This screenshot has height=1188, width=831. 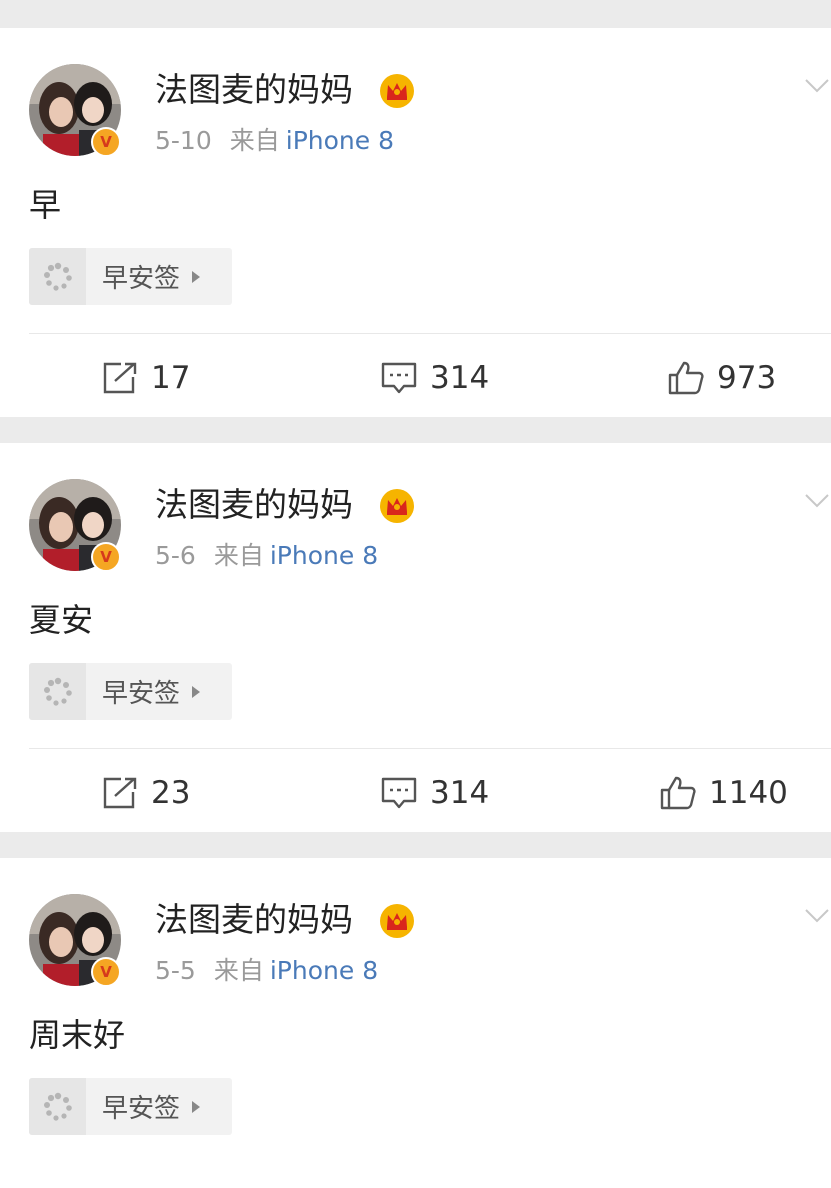 I want to click on like-button: 973, so click(x=721, y=378).